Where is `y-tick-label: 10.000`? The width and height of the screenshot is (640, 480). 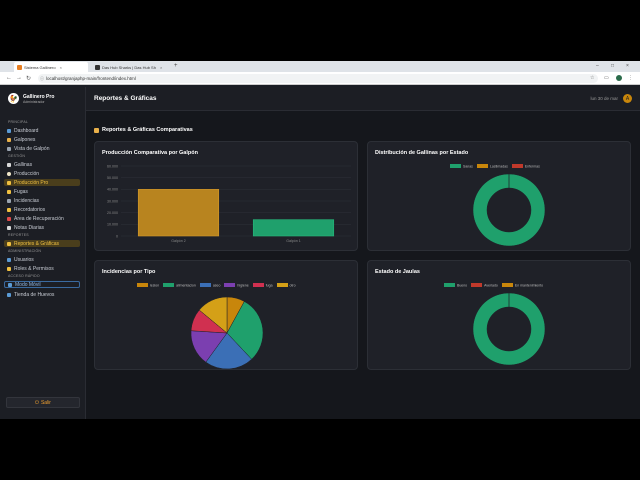
y-tick-label: 10.000 is located at coordinates (112, 225).